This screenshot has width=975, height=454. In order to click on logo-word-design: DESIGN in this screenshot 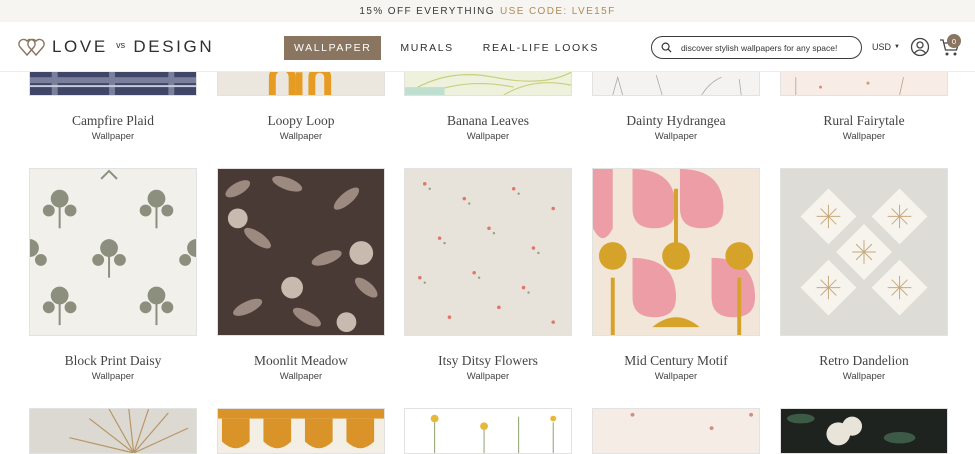, I will do `click(174, 46)`.